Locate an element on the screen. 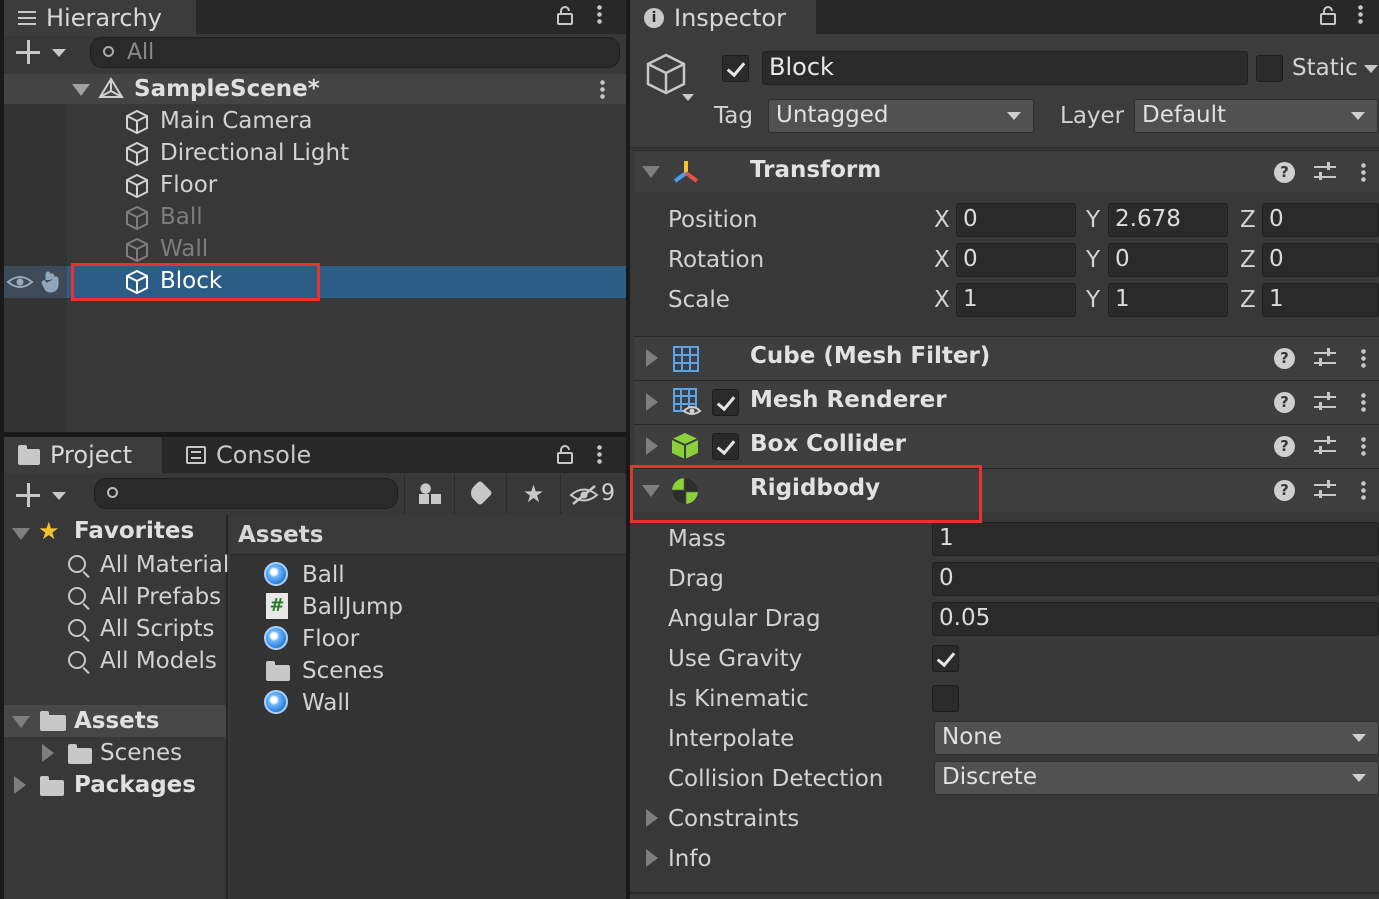 Image resolution: width=1379 pixels, height=899 pixels. asset-item: # BallJump is located at coordinates (439, 607).